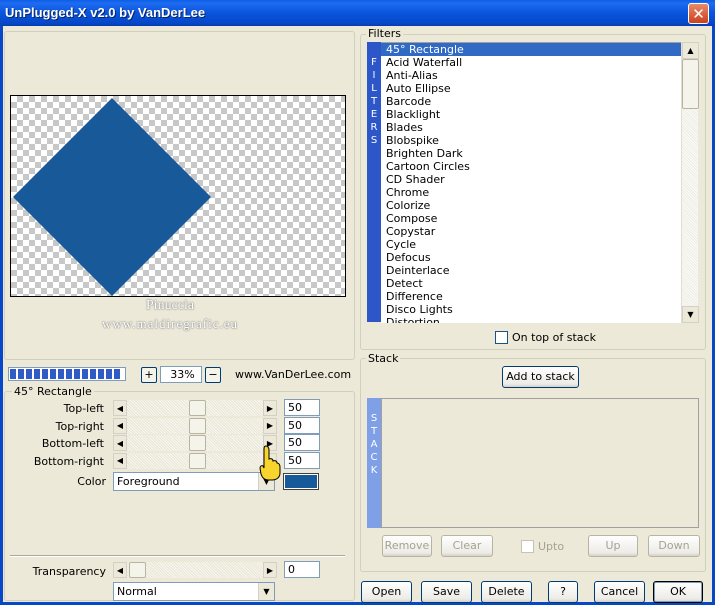  I want to click on on-top-label: On top of stack, so click(554, 337).